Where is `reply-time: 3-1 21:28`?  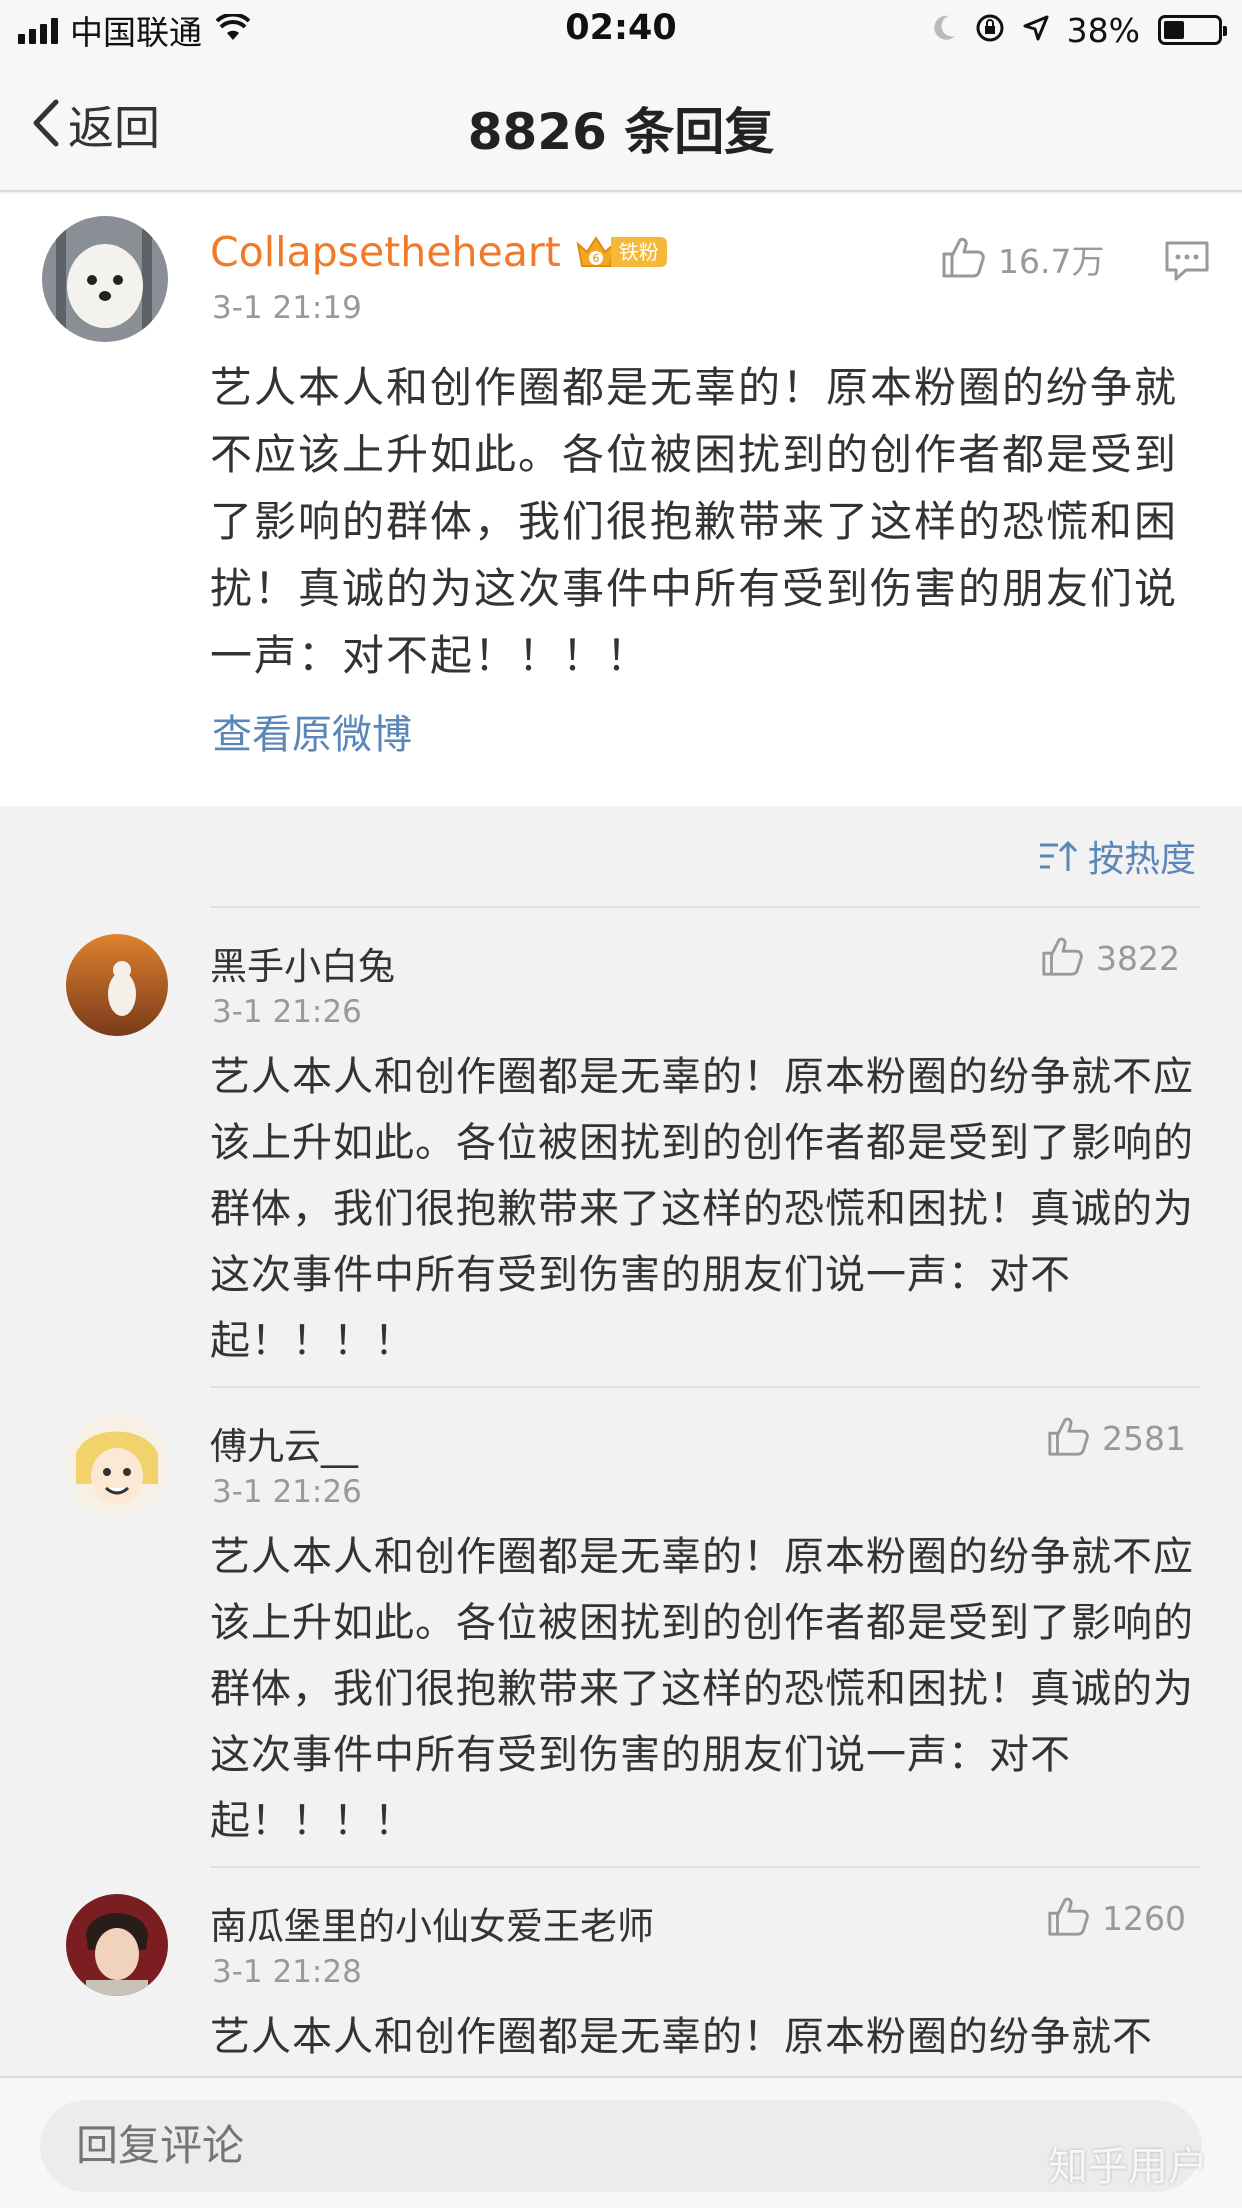 reply-time: 3-1 21:28 is located at coordinates (287, 1972).